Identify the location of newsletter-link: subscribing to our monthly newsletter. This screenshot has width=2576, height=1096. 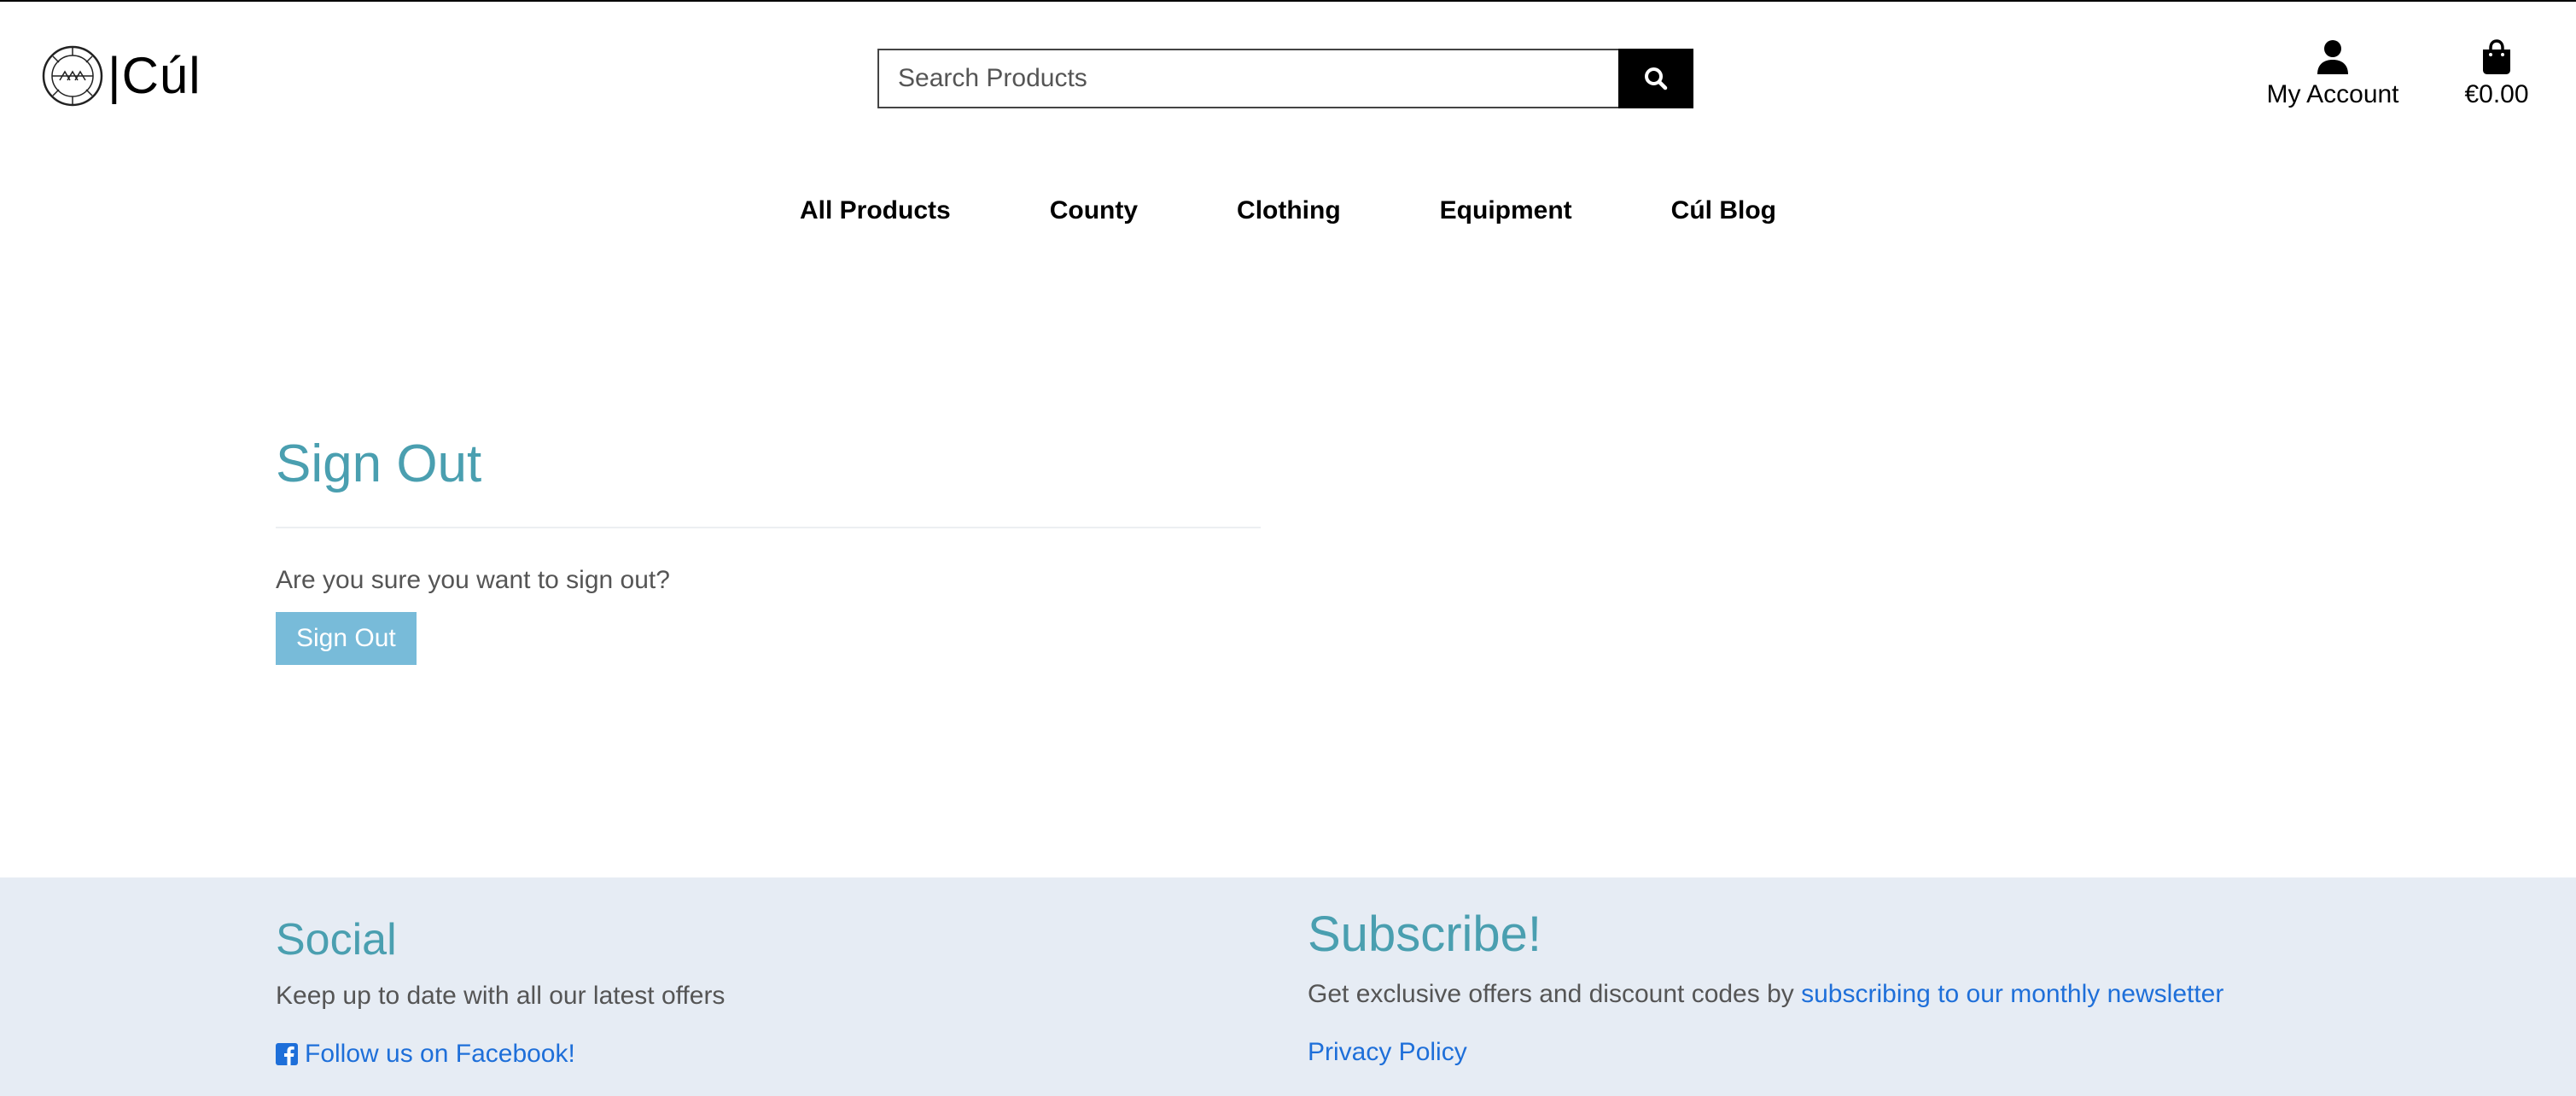
(2012, 994).